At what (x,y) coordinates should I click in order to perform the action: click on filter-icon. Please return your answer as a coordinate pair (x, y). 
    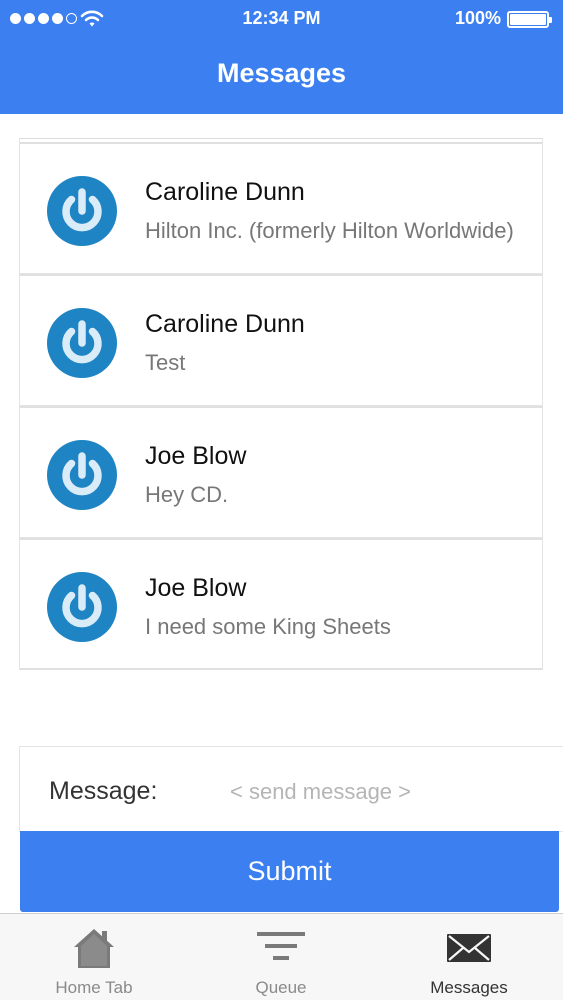
    Looking at the image, I should click on (281, 946).